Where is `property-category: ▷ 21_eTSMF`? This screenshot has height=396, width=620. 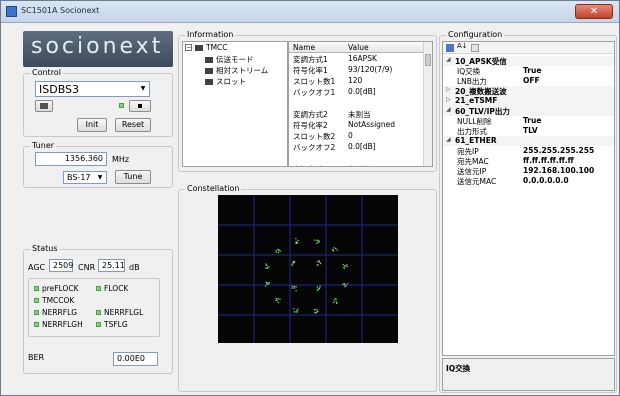
property-category: ▷ 21_eTSMF is located at coordinates (528, 101).